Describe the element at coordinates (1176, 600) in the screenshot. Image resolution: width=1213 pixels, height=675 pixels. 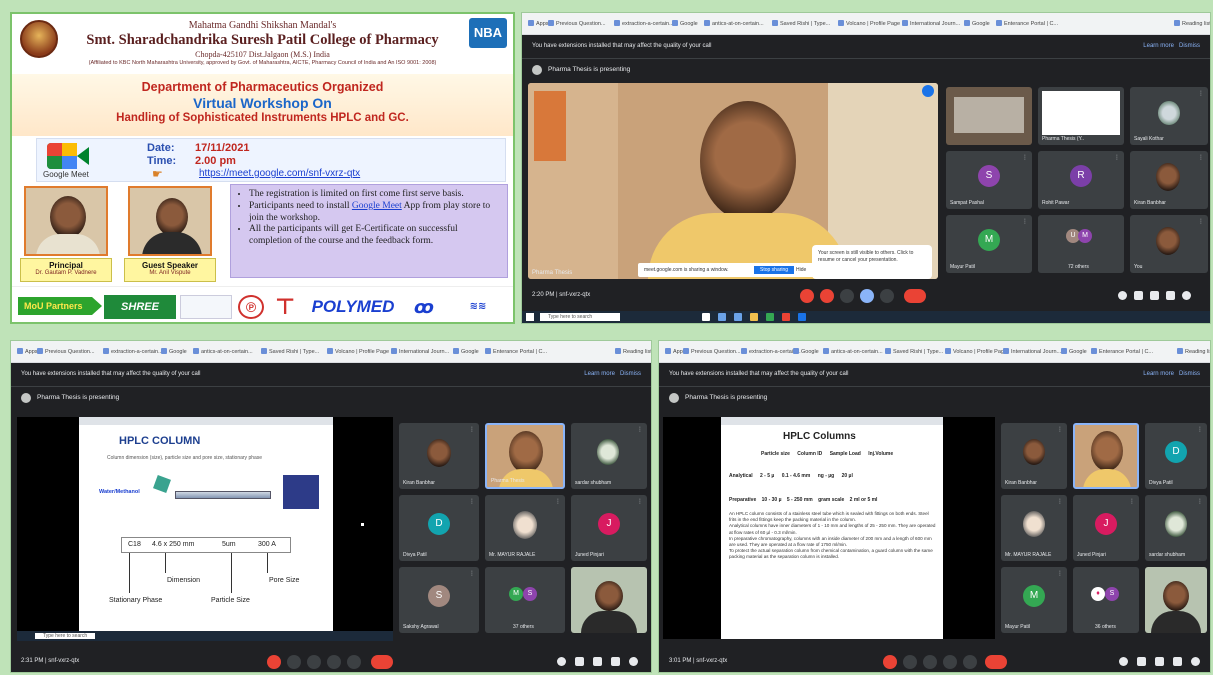
I see `self-tile` at that location.